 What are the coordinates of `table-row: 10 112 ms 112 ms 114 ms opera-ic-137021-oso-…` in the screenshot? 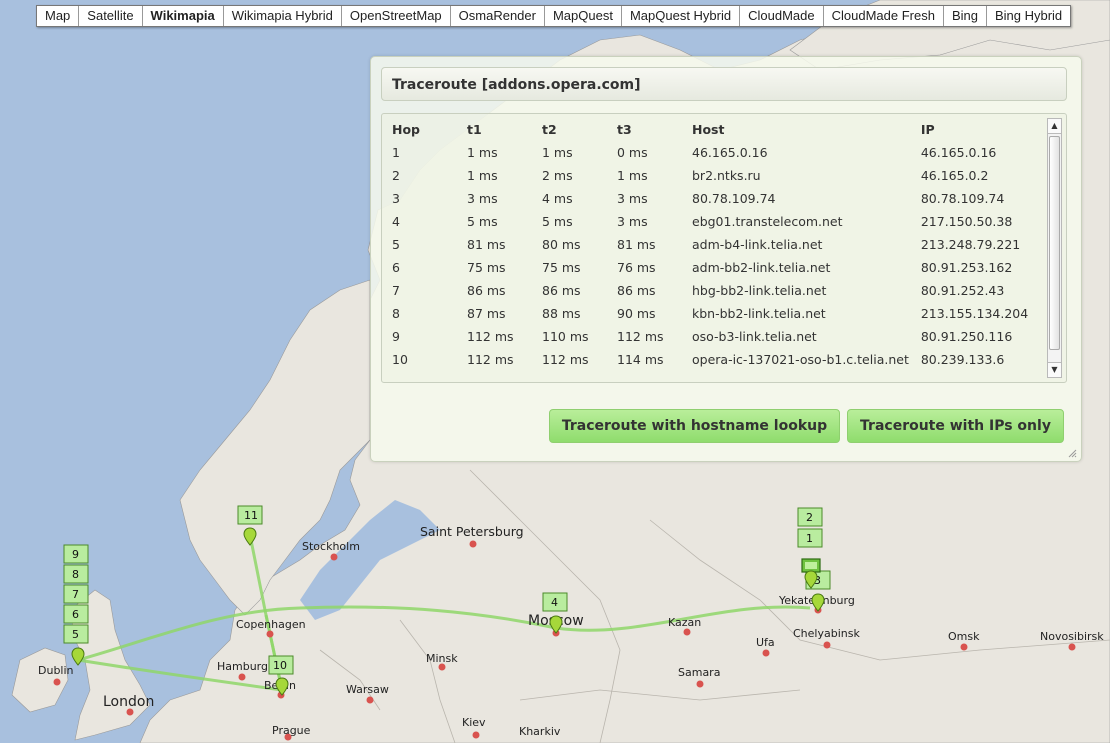 It's located at (716, 359).